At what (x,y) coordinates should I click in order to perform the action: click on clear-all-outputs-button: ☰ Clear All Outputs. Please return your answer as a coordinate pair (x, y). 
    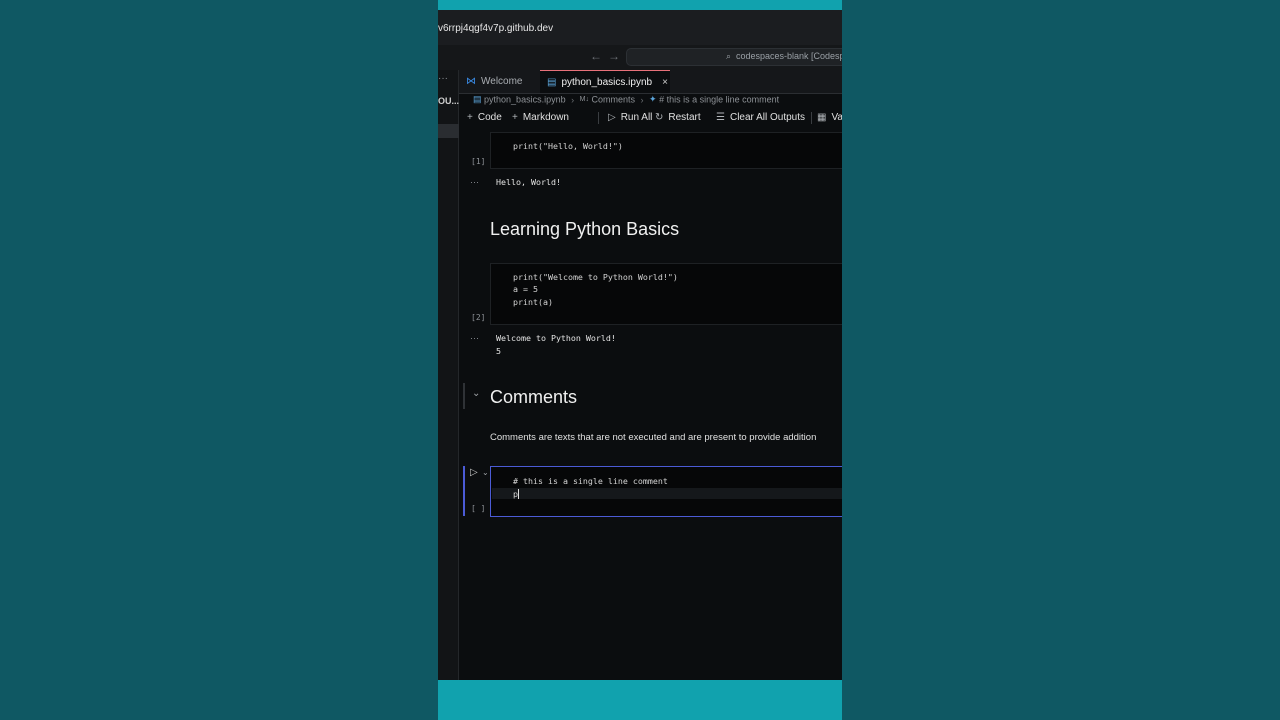
    Looking at the image, I should click on (760, 117).